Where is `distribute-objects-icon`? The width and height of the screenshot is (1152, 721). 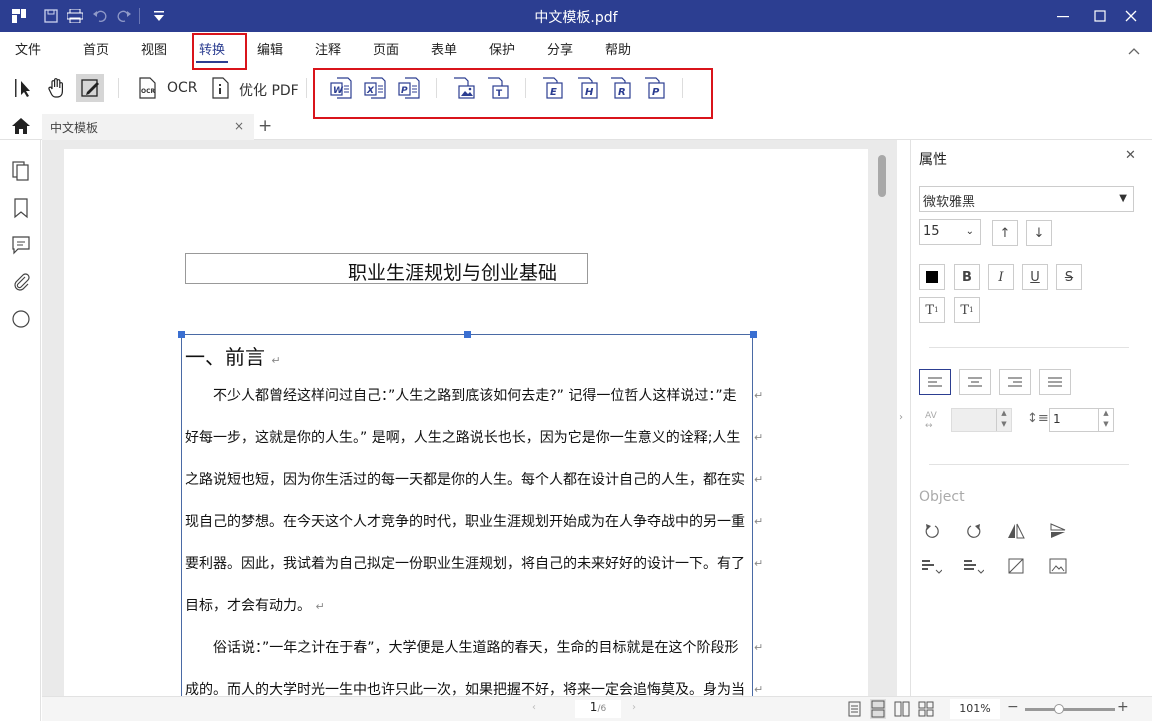
distribute-objects-icon is located at coordinates (974, 566).